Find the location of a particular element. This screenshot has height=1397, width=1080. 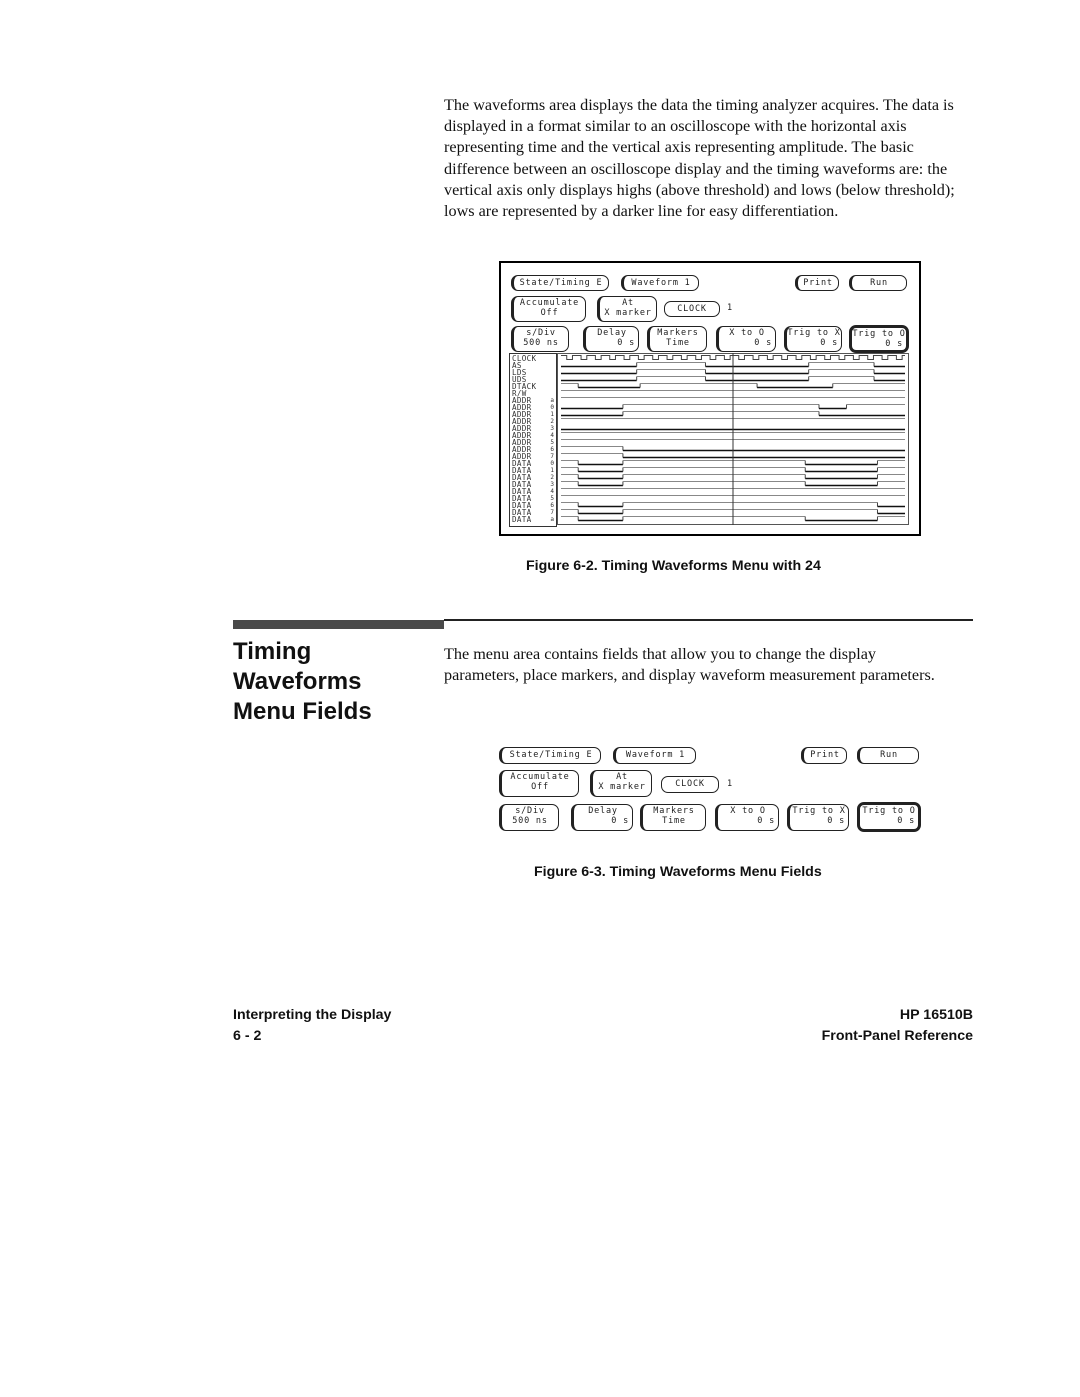

footer-right: HP 16510B Front-Panel Reference is located at coordinates (897, 1026).